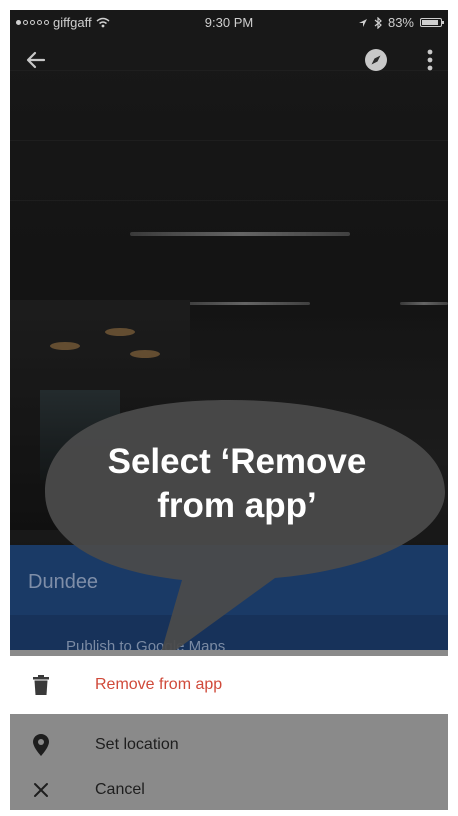  Describe the element at coordinates (63, 582) in the screenshot. I see `place-name: Dundee` at that location.